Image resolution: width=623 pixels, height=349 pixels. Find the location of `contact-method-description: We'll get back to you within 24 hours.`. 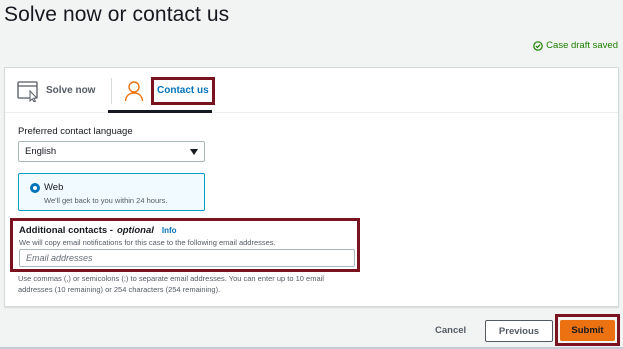

contact-method-description: We'll get back to you within 24 hours. is located at coordinates (106, 200).